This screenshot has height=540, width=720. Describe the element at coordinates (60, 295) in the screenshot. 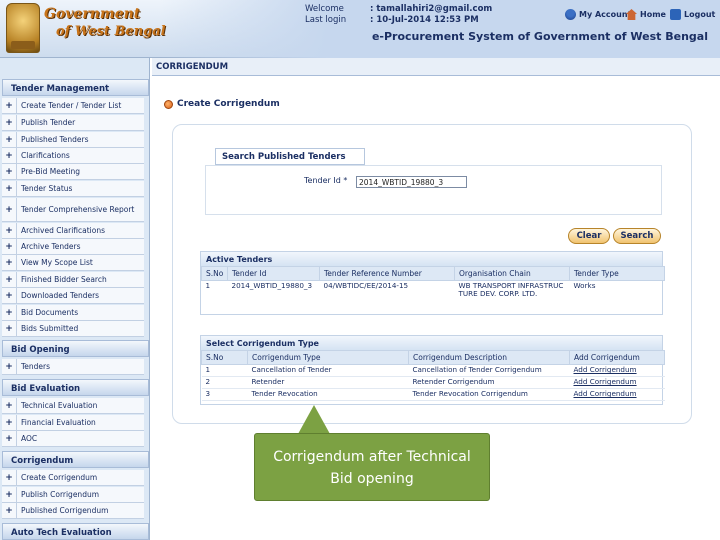

I see `sidebar-item-label: Downloaded Tenders` at that location.